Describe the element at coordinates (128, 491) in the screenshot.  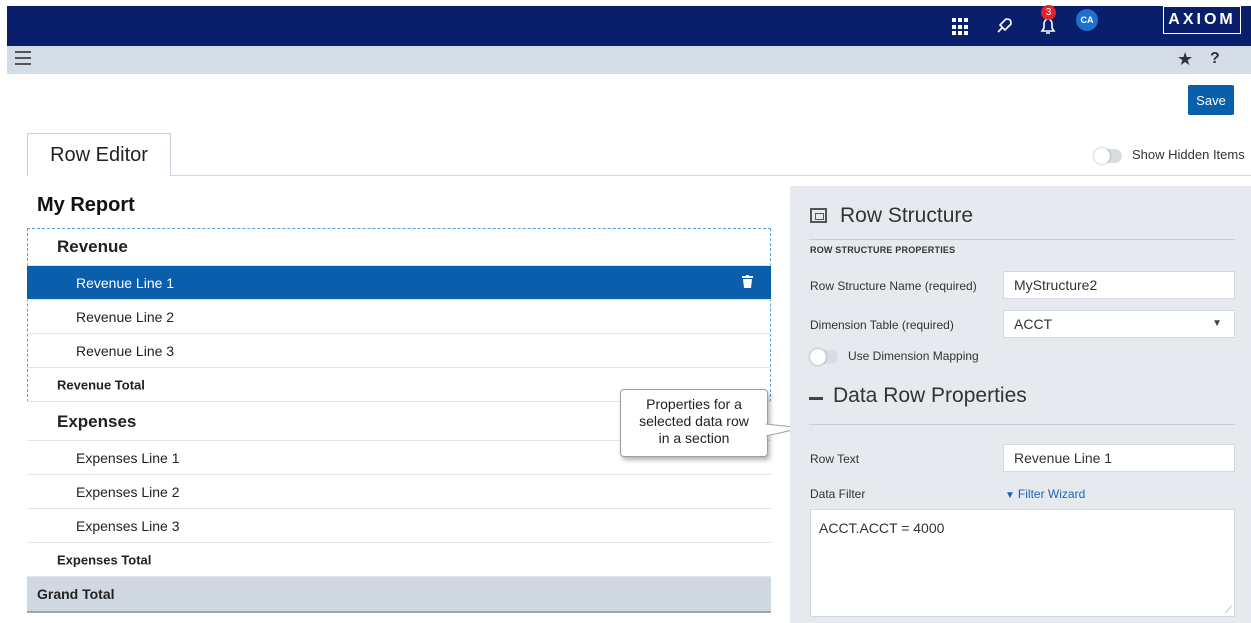
I see `row-label: Expenses Line 2` at that location.